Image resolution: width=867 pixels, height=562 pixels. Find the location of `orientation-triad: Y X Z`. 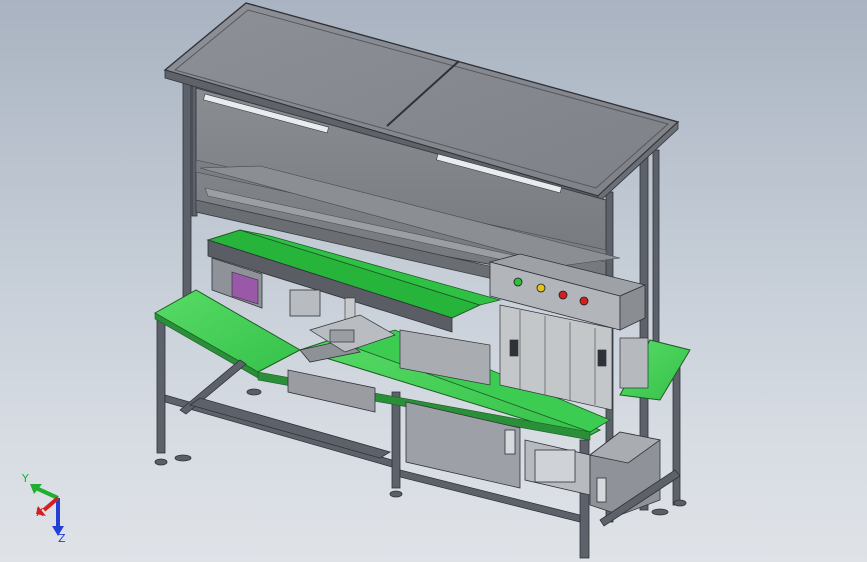

orientation-triad: Y X Z is located at coordinates (43, 508).